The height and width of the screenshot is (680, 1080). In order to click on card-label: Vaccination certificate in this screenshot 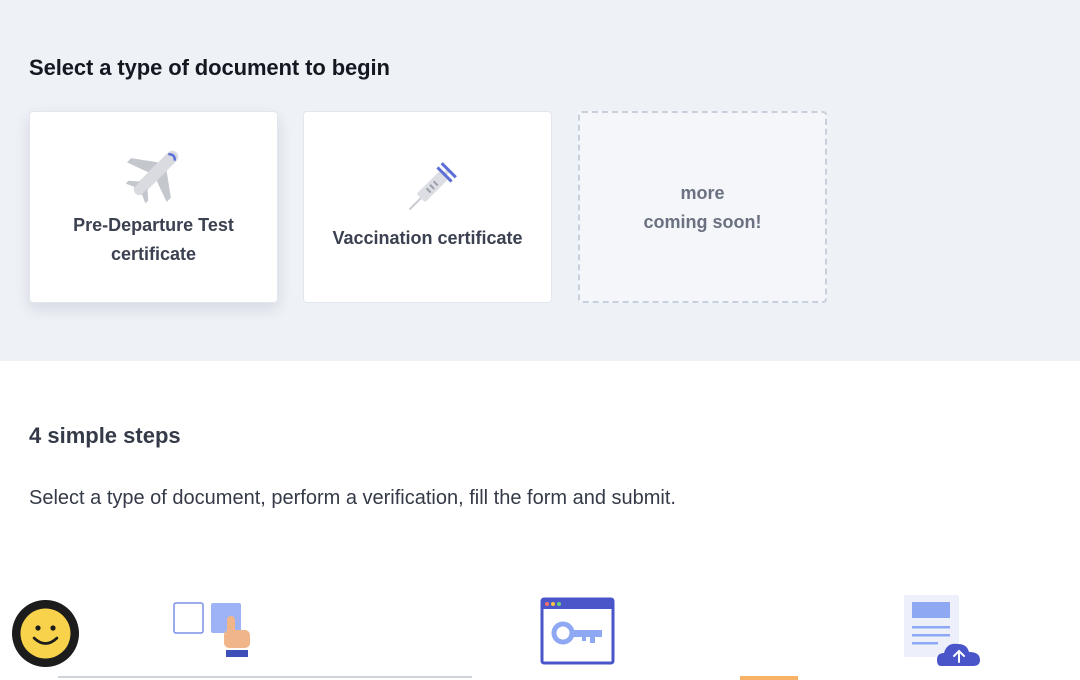, I will do `click(427, 238)`.